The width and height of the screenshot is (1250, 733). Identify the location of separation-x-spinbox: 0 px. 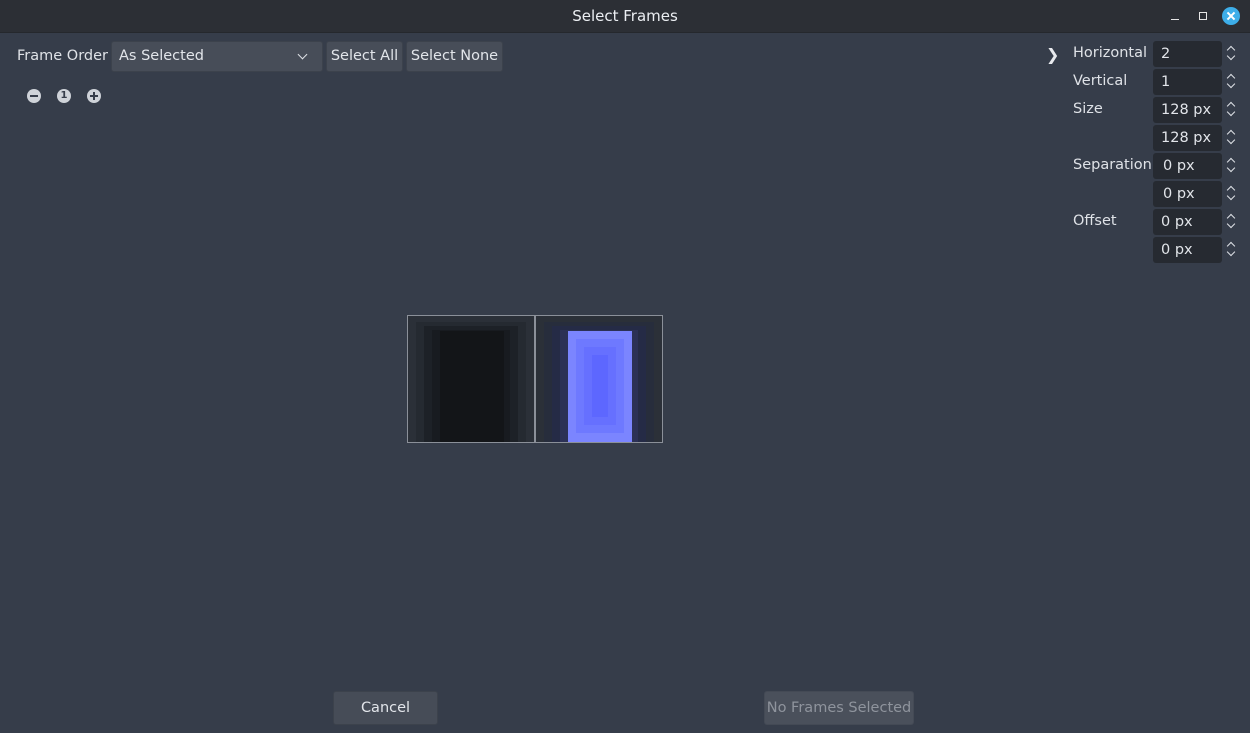
(1187, 166).